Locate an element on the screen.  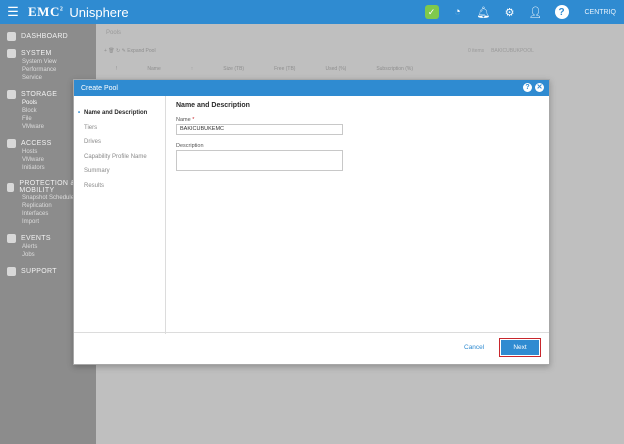
app-name: Unisphere is located at coordinates (99, 12).